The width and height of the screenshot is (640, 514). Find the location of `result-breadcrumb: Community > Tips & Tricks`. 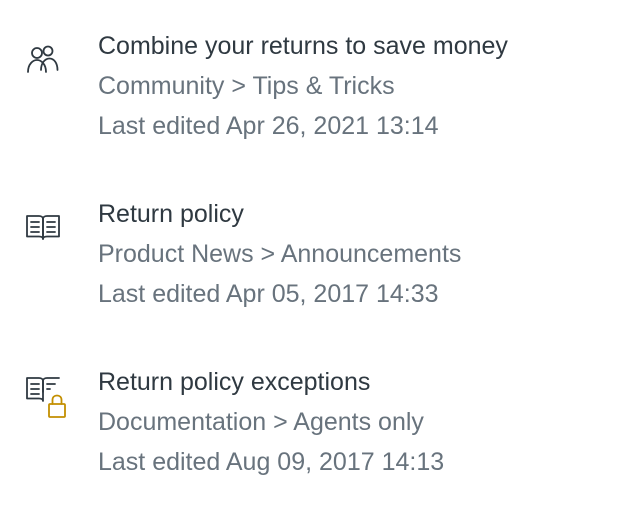

result-breadcrumb: Community > Tips & Tricks is located at coordinates (246, 86).